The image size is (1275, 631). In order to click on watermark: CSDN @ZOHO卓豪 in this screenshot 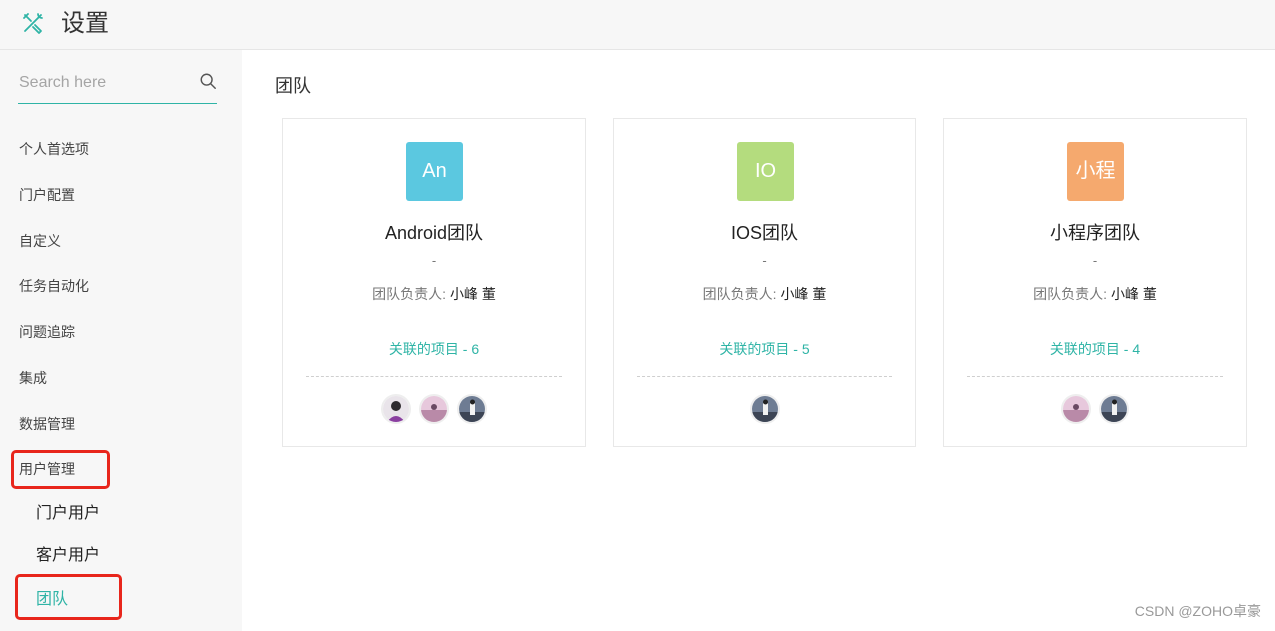, I will do `click(1197, 611)`.